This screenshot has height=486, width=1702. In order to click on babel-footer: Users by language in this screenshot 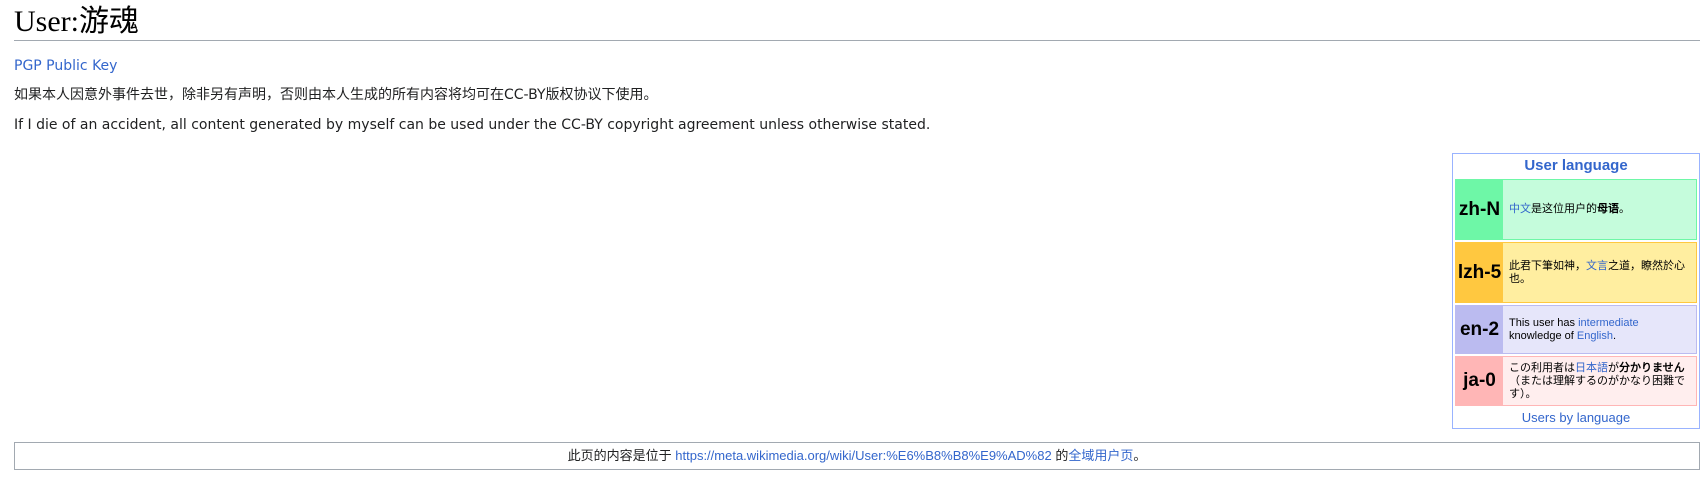, I will do `click(1576, 418)`.